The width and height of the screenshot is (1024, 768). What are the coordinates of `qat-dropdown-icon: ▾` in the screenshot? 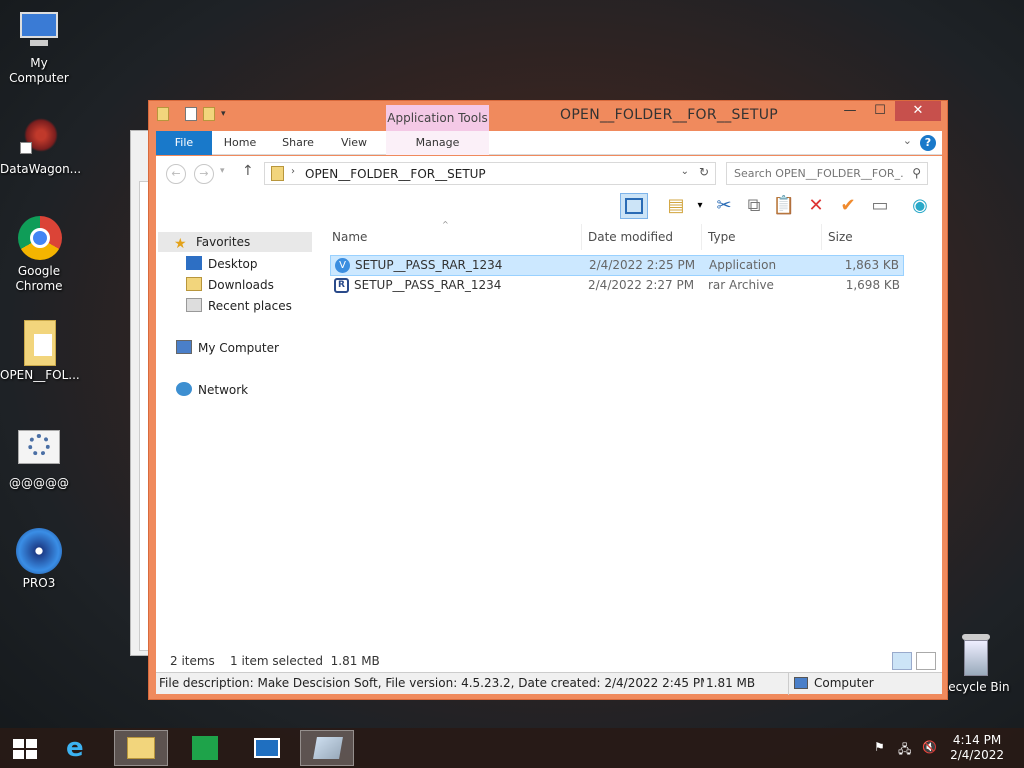 It's located at (223, 114).